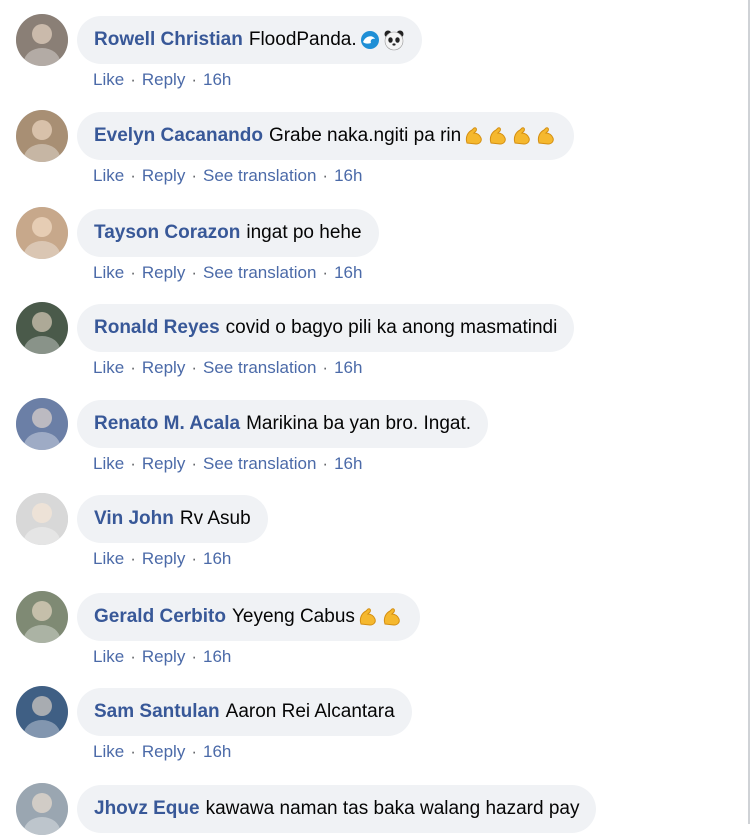 The height and width of the screenshot is (835, 750). I want to click on comment-bubble: Gerald Cerbito Yeyeng Cabus, so click(248, 617).